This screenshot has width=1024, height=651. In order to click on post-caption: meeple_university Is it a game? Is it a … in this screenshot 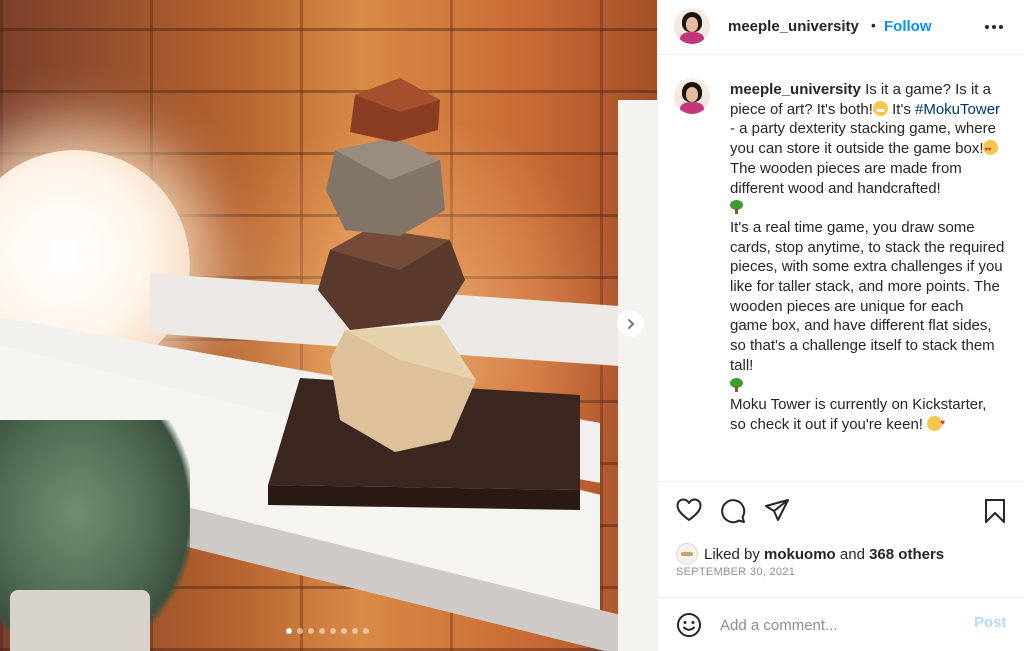, I will do `click(867, 257)`.